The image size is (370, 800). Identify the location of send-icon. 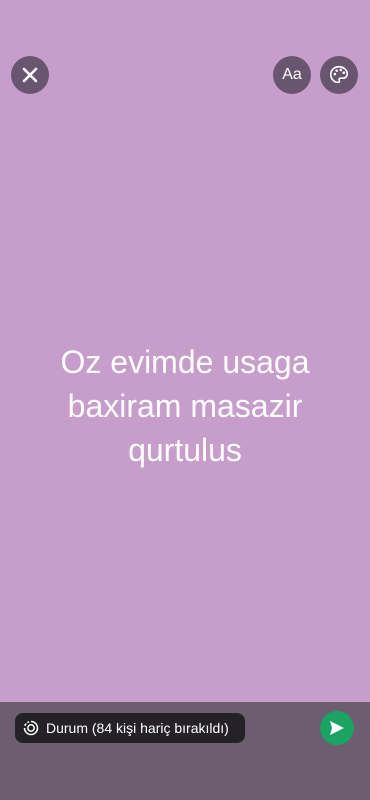
(337, 728).